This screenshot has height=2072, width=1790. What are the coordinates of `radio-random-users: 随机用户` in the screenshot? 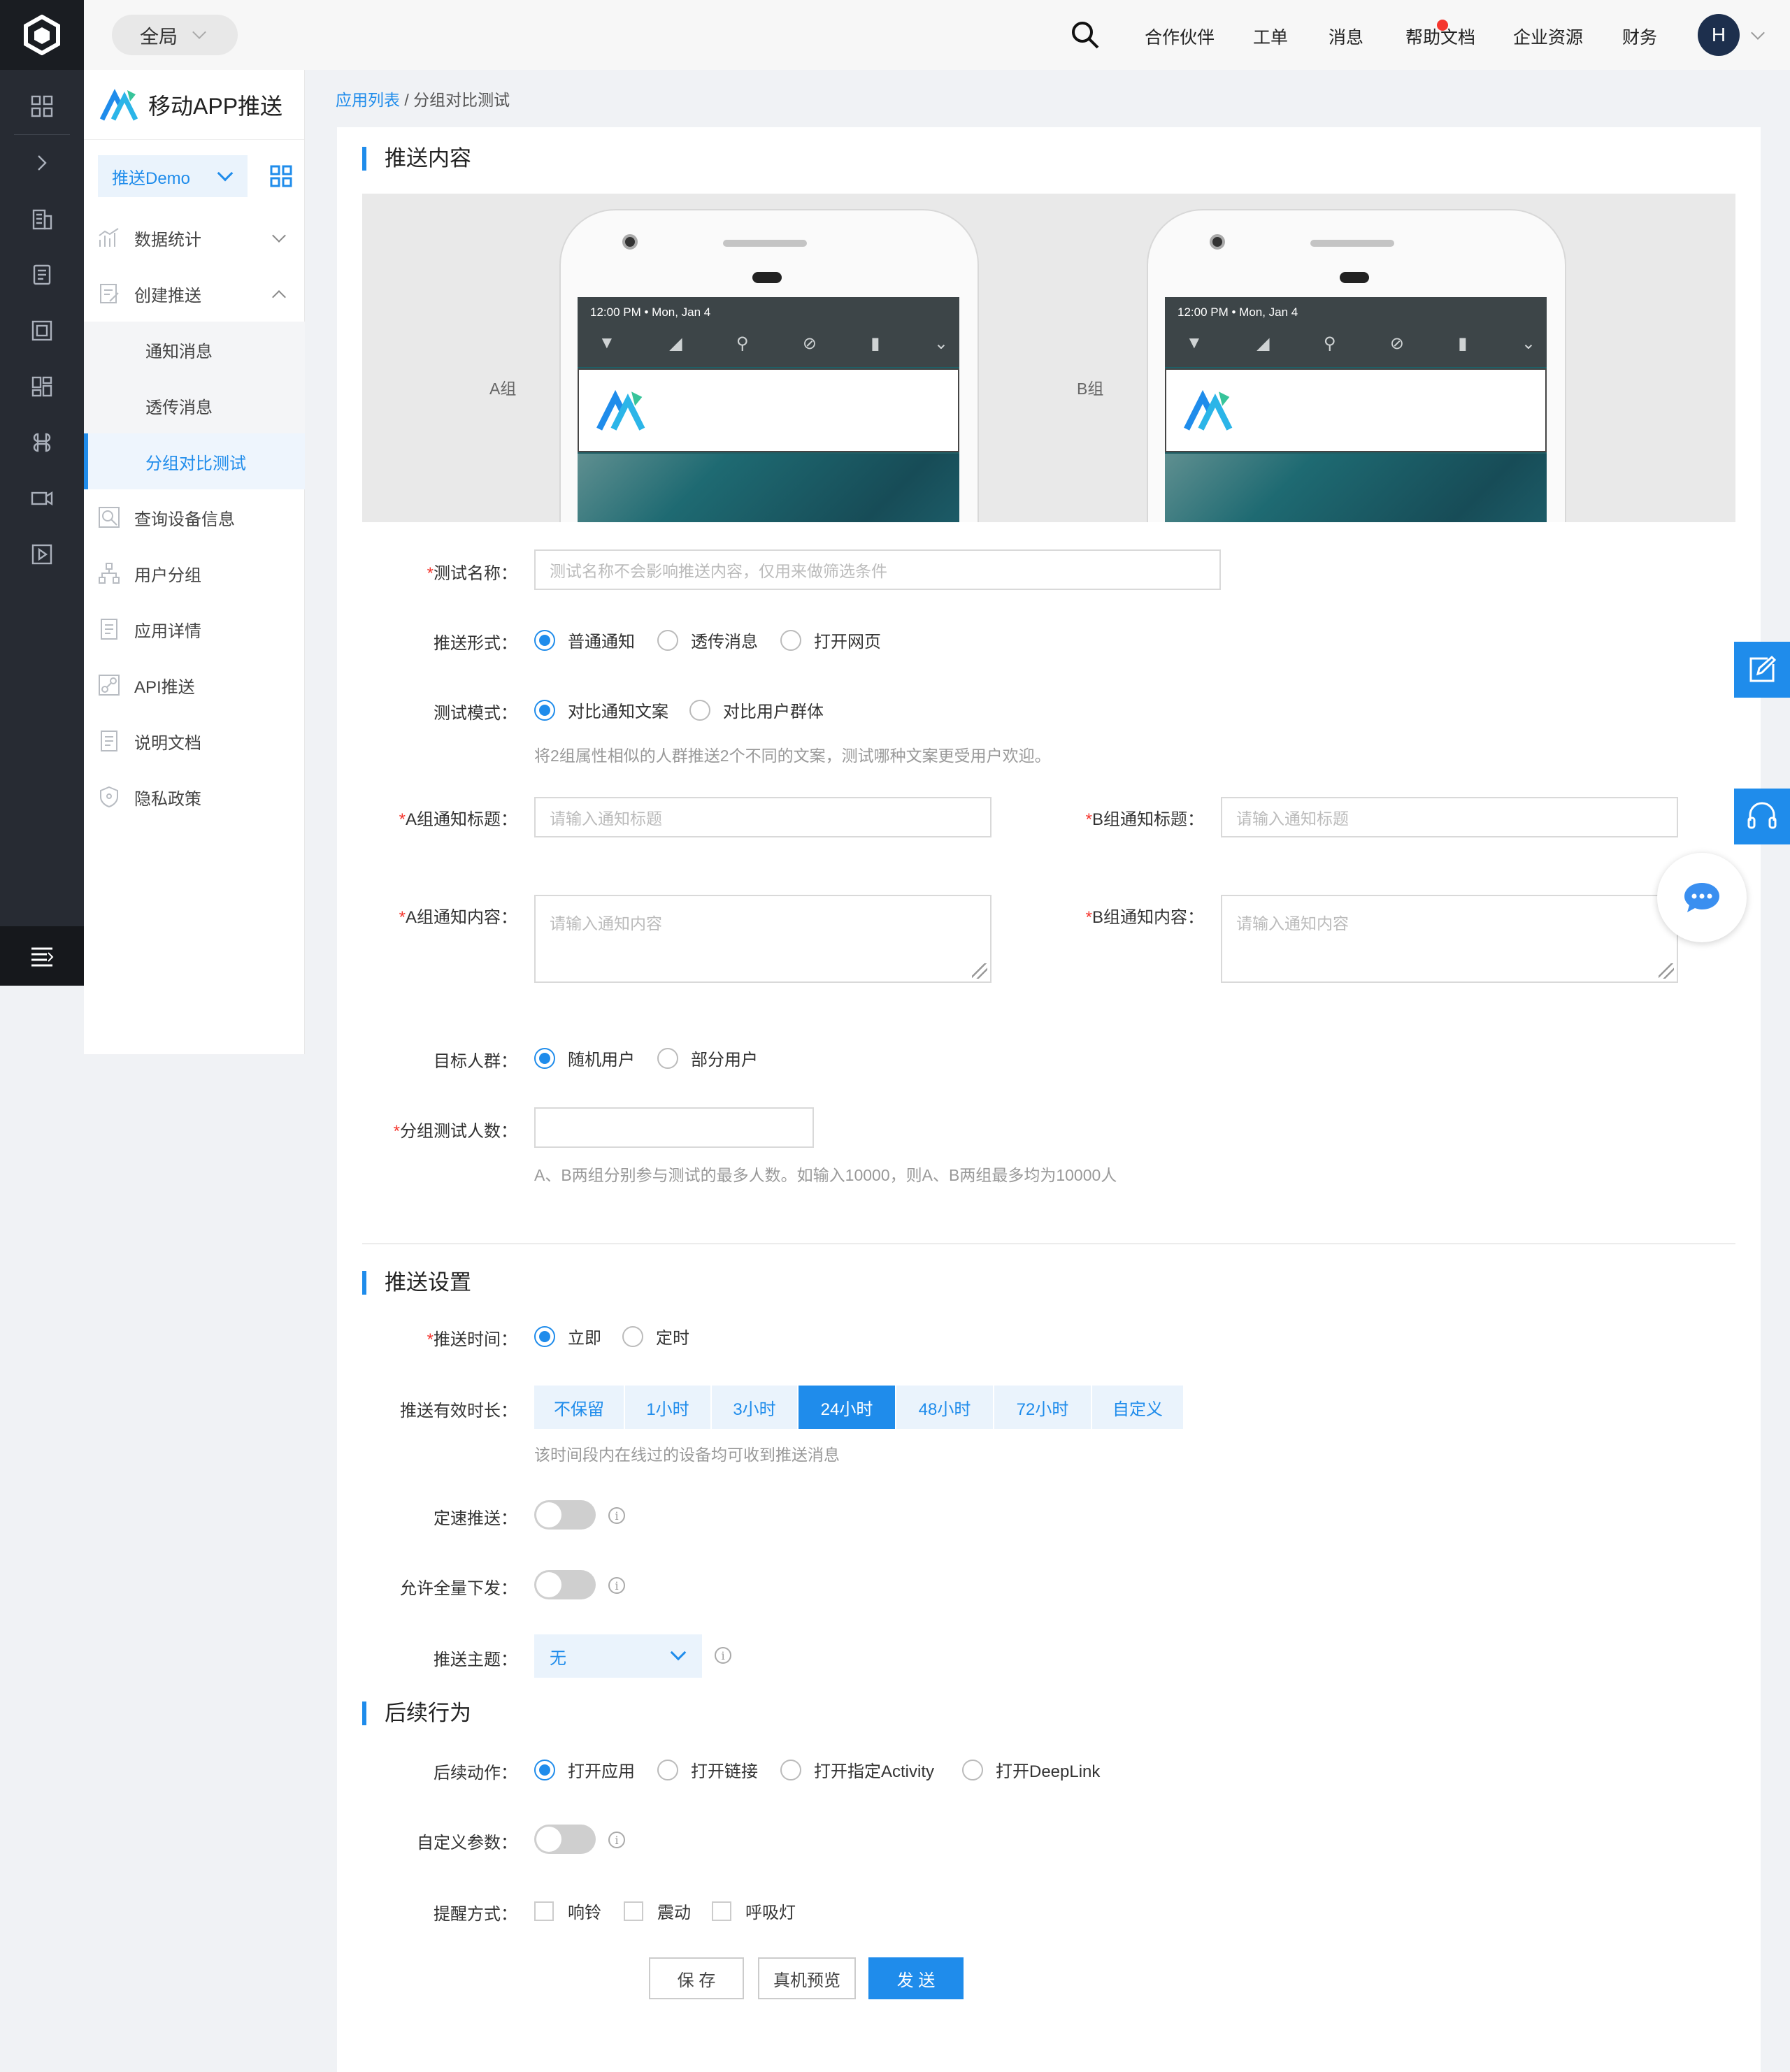 It's located at (584, 1058).